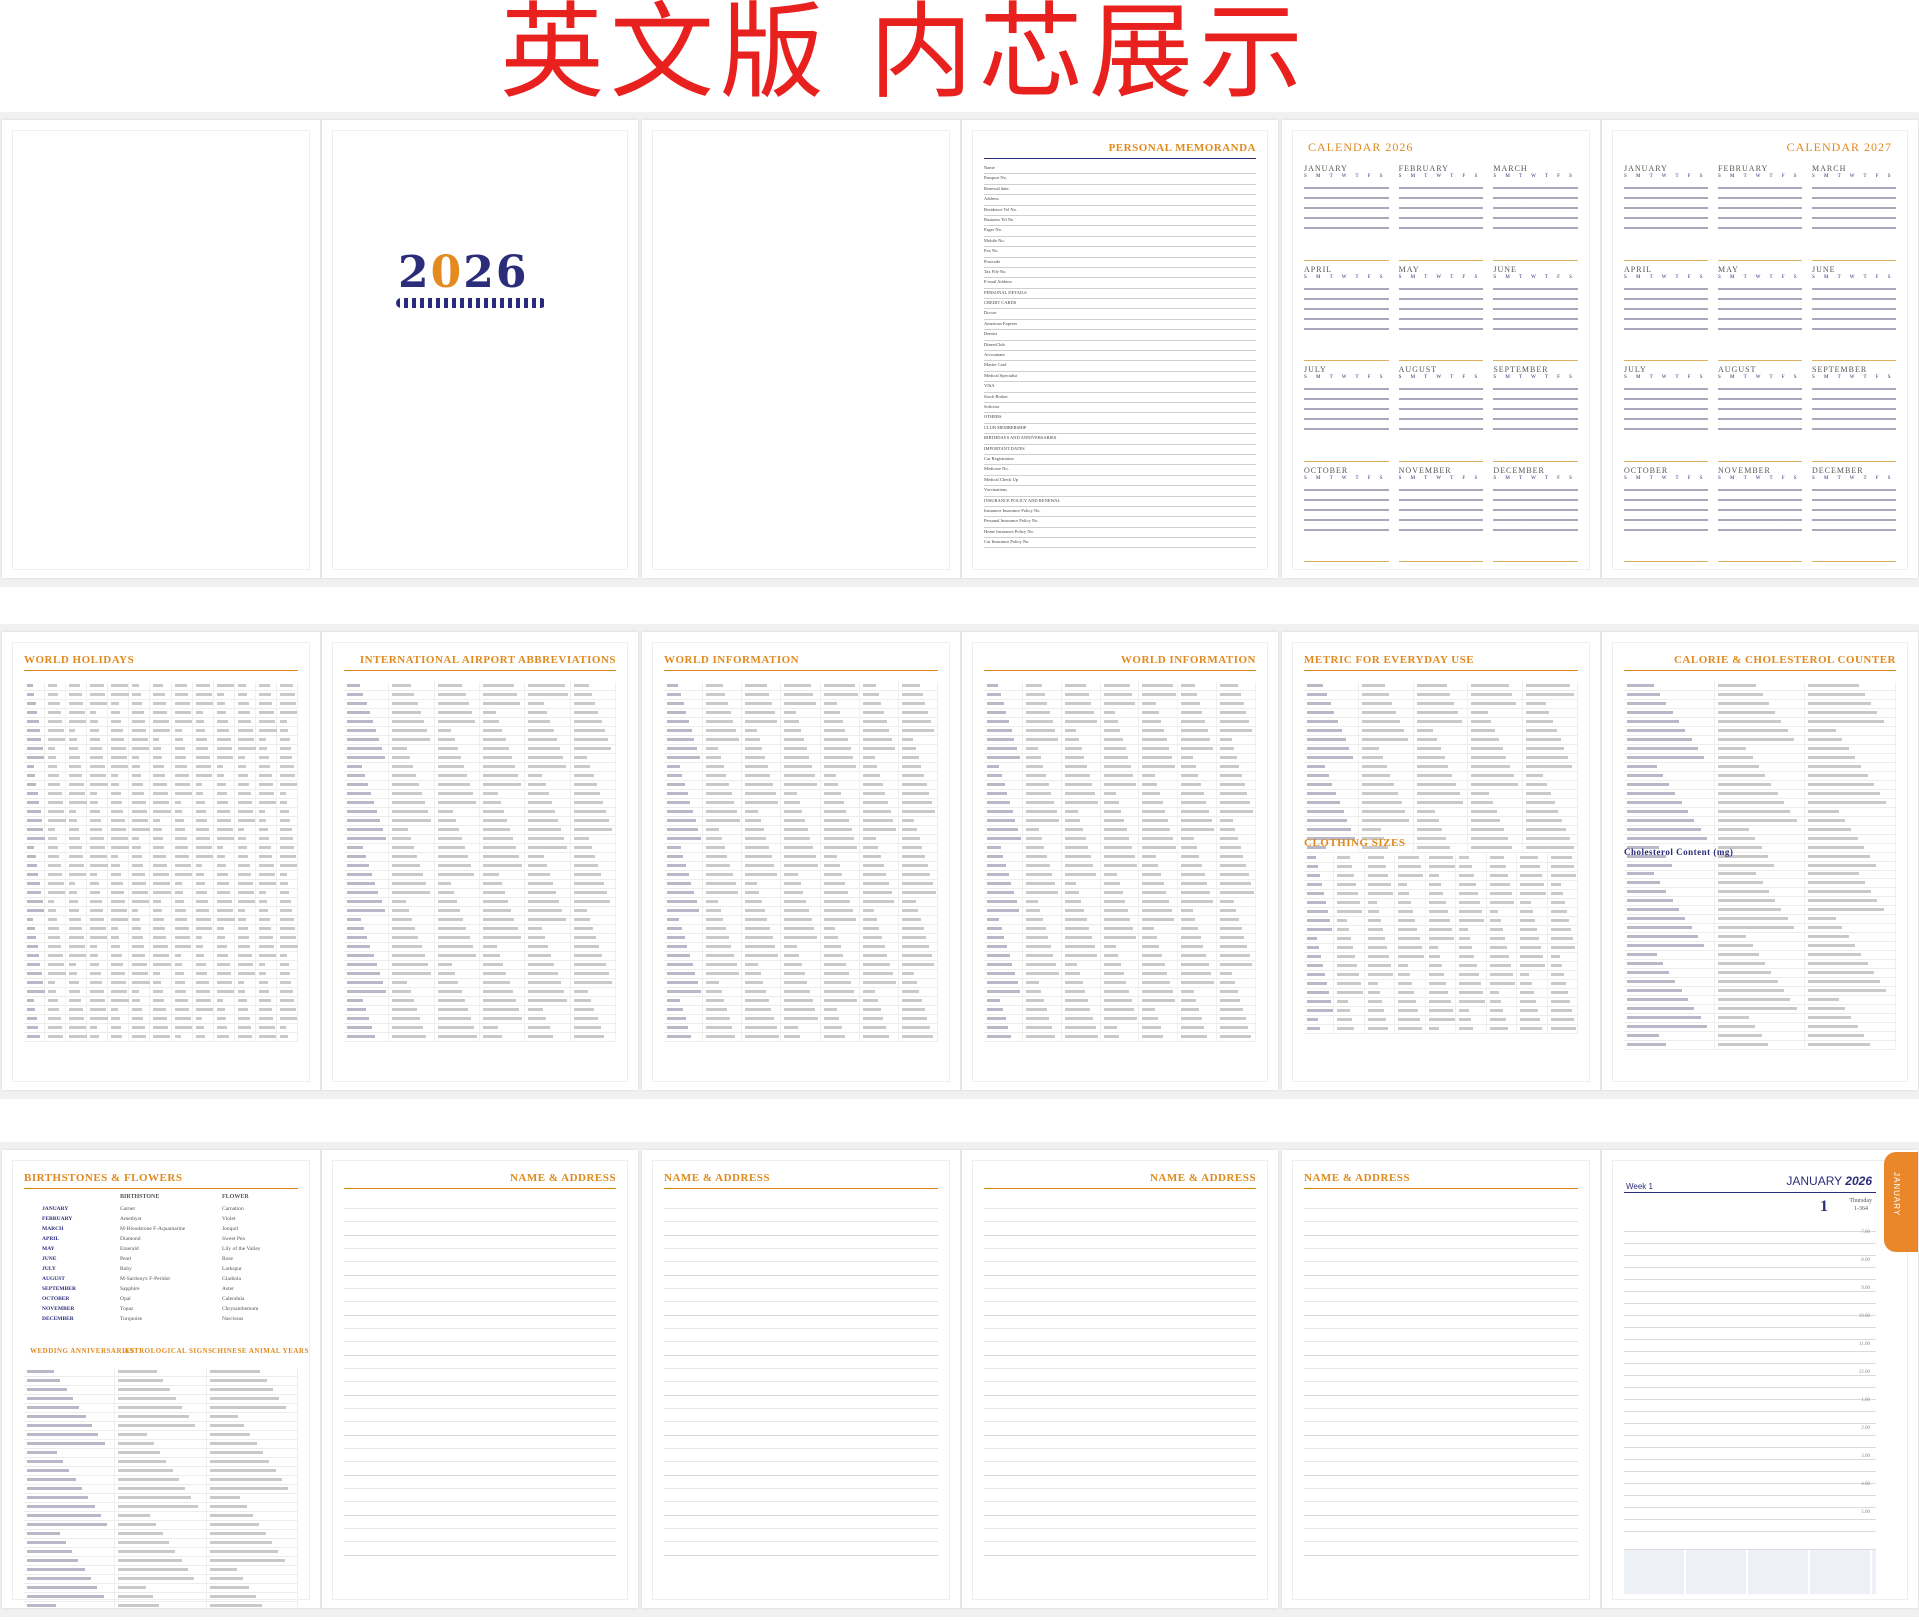 The height and width of the screenshot is (1621, 1919). Describe the element at coordinates (998, 282) in the screenshot. I see `memoranda-label: E-mail Address` at that location.